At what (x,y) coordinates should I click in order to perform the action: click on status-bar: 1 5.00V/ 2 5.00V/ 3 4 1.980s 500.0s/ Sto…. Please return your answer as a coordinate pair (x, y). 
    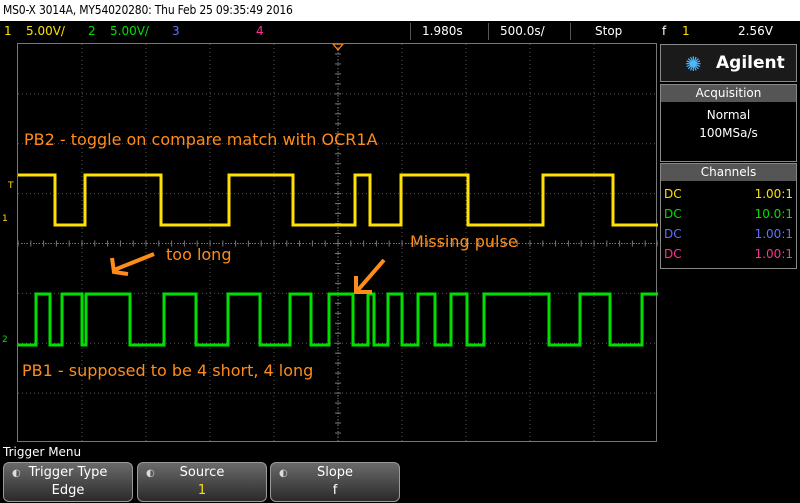
    Looking at the image, I should click on (400, 31).